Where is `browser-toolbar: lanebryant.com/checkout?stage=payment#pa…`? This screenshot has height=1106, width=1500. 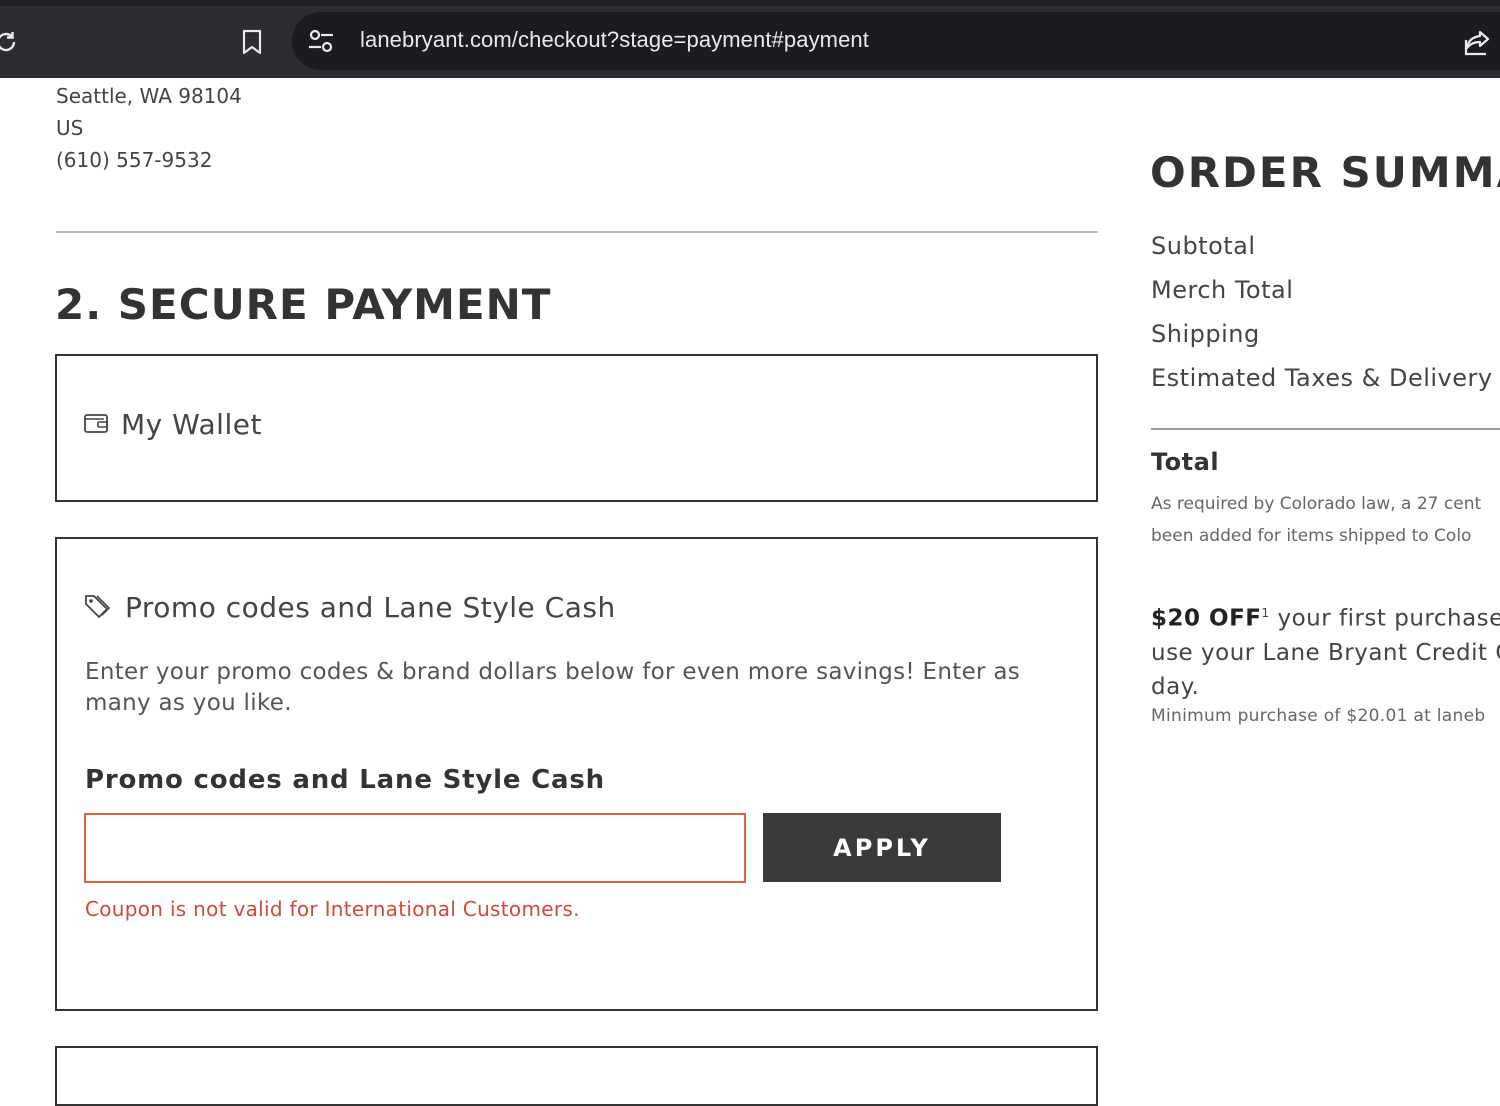 browser-toolbar: lanebryant.com/checkout?stage=payment#pa… is located at coordinates (750, 39).